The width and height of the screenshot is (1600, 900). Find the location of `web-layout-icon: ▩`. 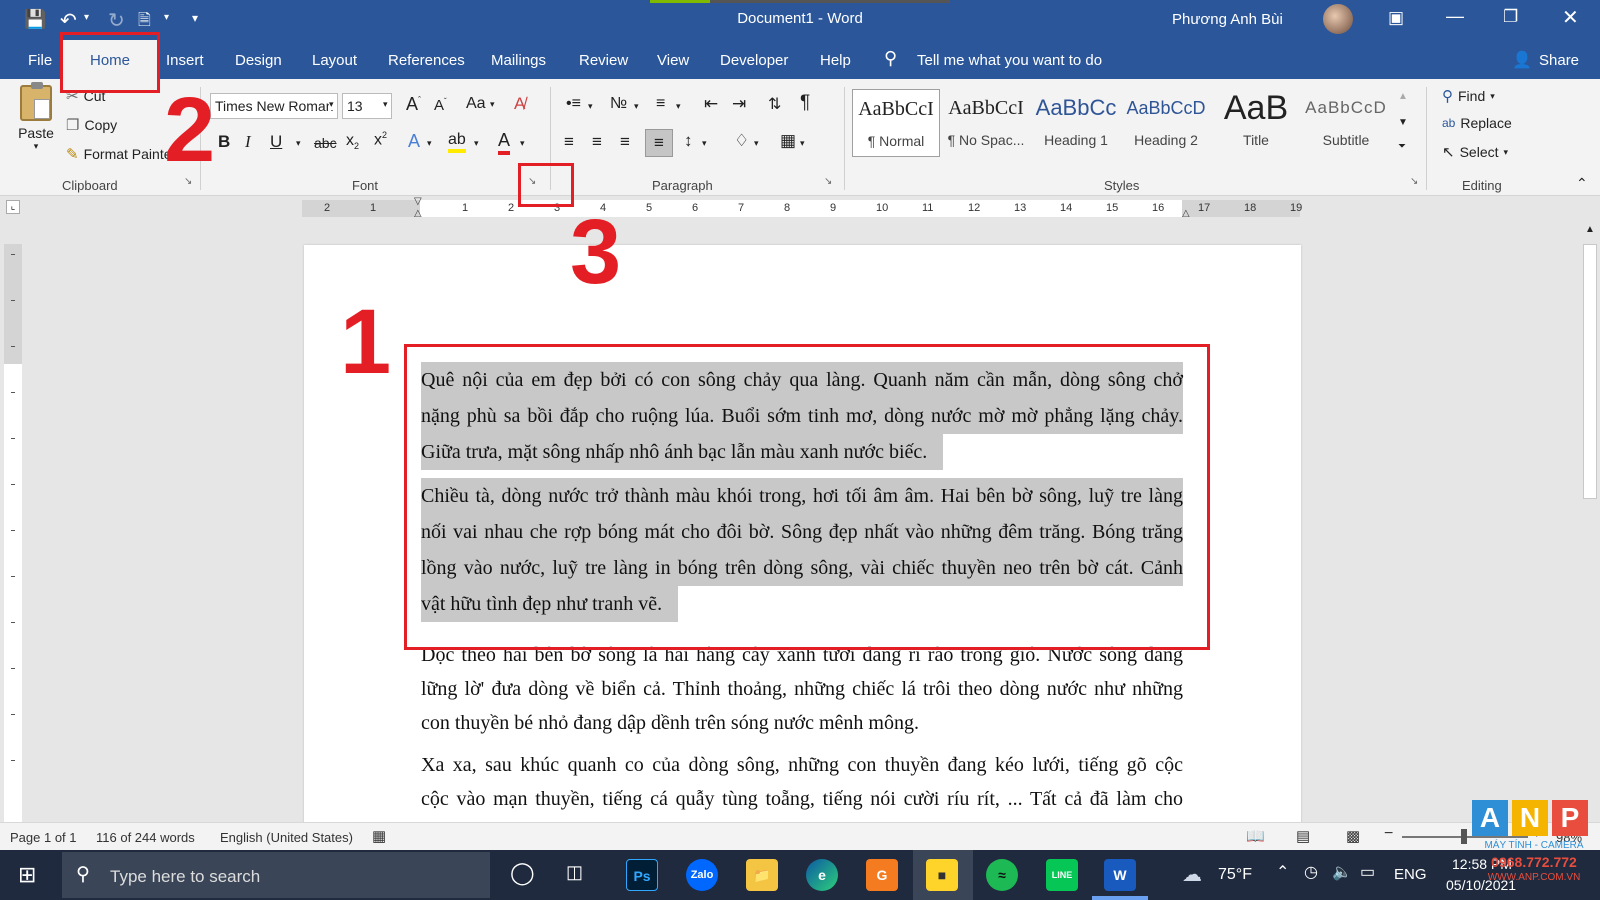

web-layout-icon: ▩ is located at coordinates (1353, 836).